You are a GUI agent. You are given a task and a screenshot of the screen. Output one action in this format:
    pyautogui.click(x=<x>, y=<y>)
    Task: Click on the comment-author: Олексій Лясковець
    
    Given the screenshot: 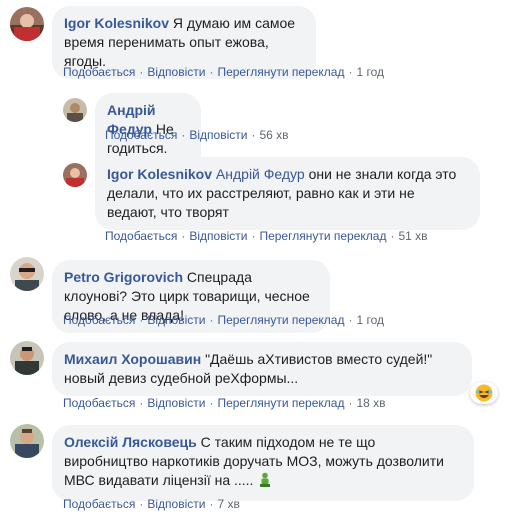 What is the action you would take?
    pyautogui.click(x=130, y=442)
    